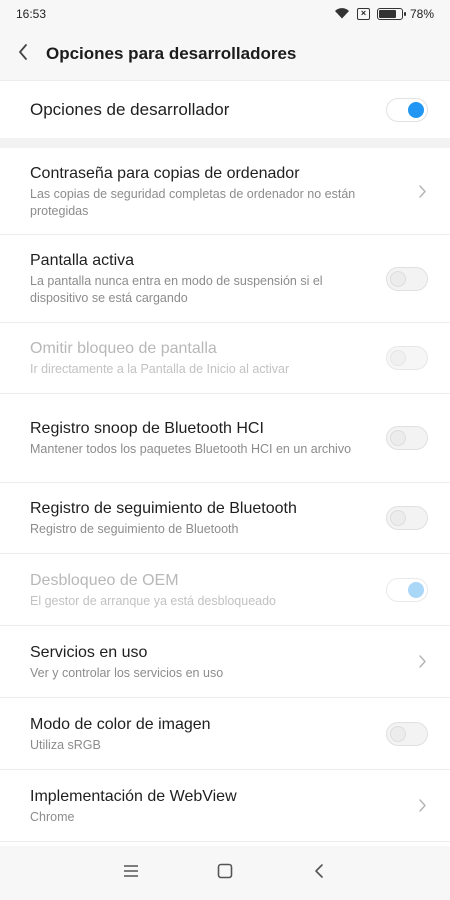 The width and height of the screenshot is (450, 900). Describe the element at coordinates (120, 724) in the screenshot. I see `setting-title: Modo de color de imagen` at that location.